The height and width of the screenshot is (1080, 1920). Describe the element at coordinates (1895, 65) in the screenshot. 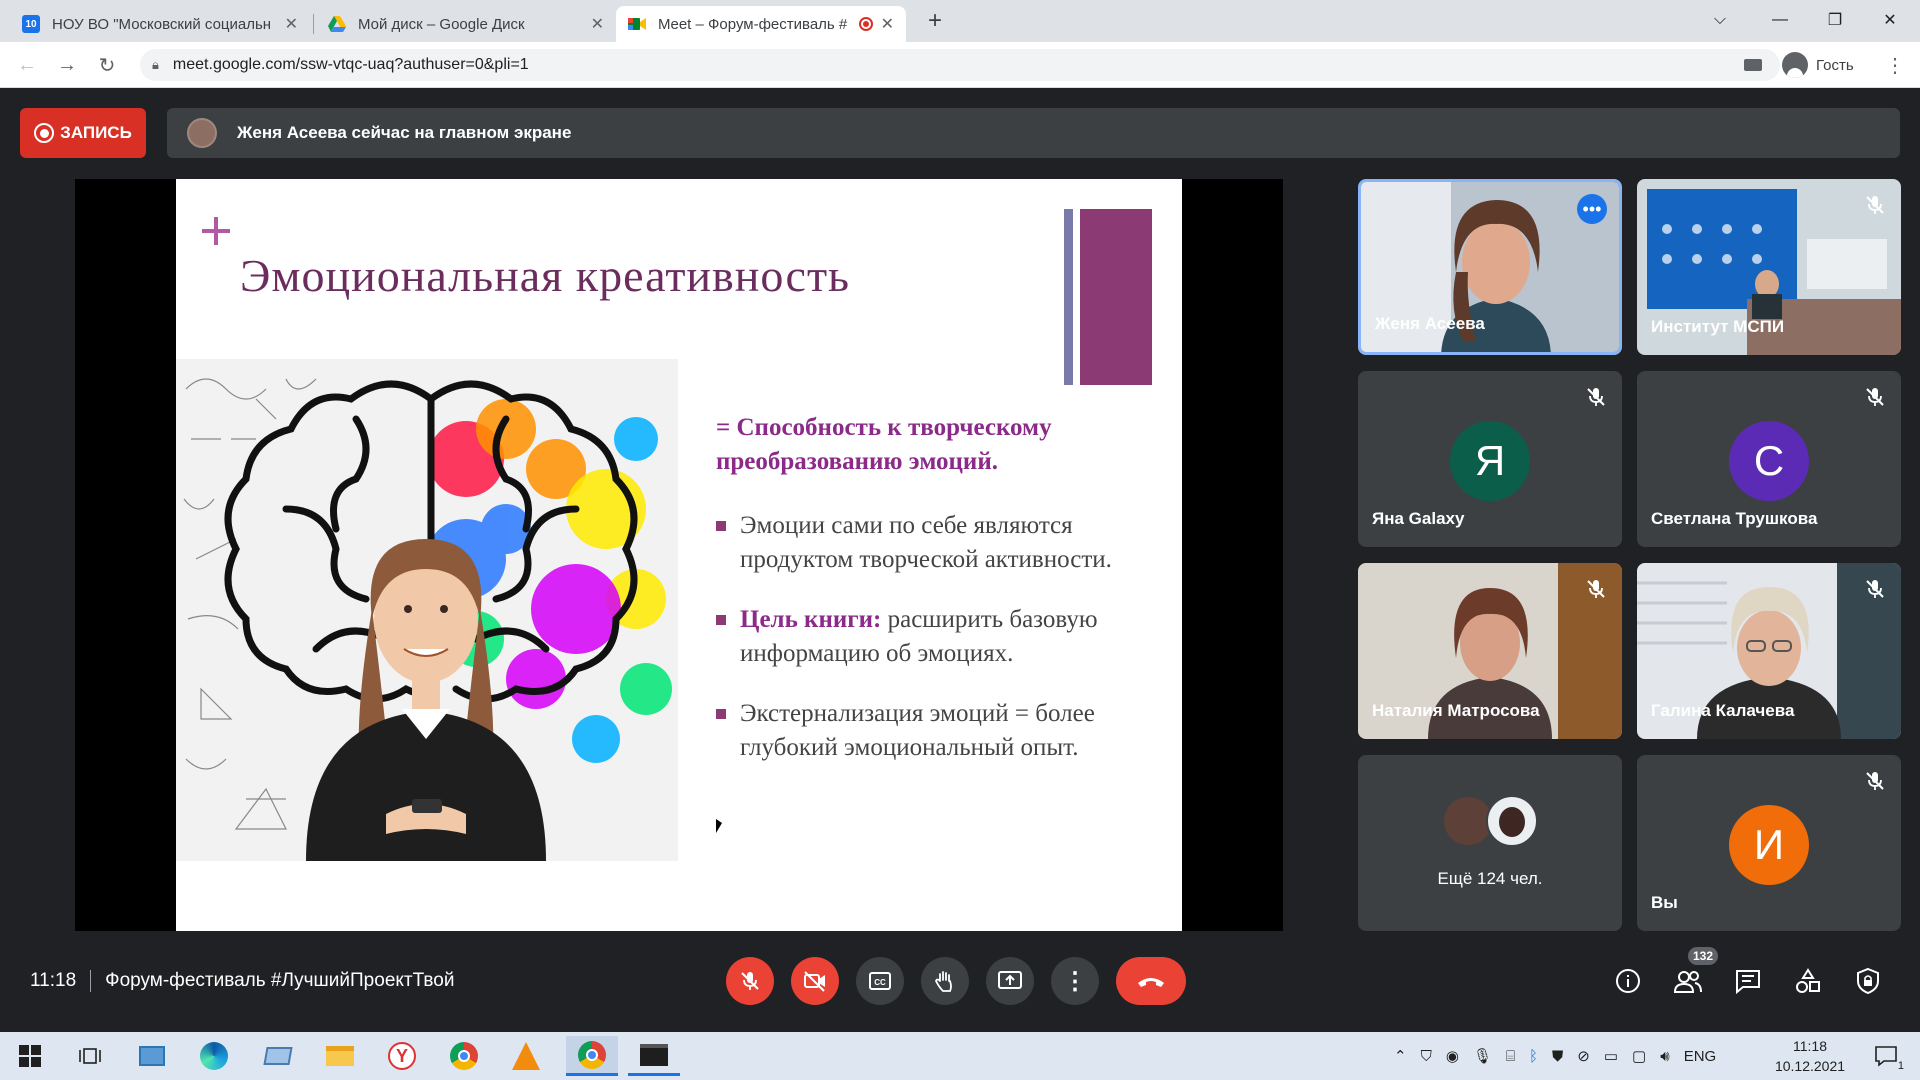

I see `chrome-menu-icon: ⋮` at that location.